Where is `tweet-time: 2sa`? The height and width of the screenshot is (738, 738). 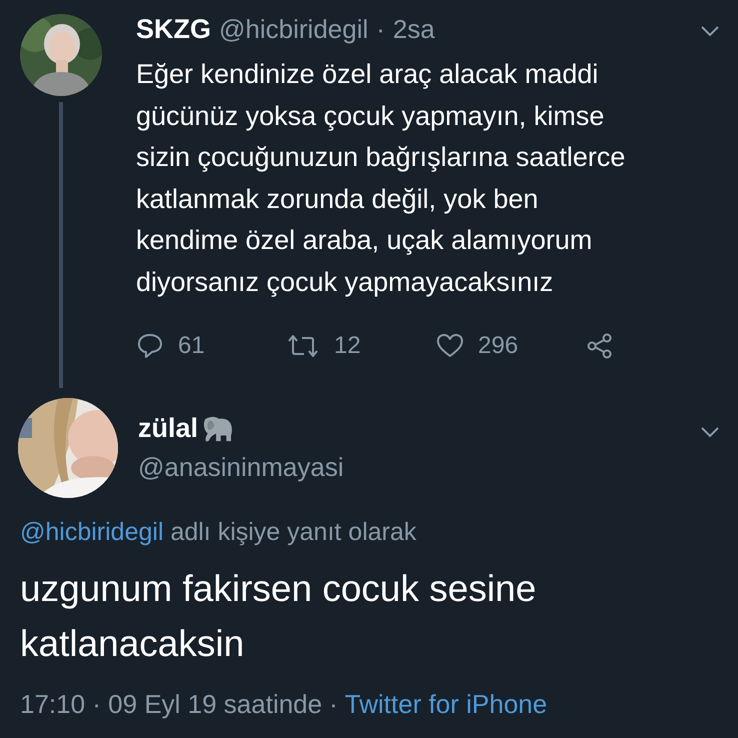 tweet-time: 2sa is located at coordinates (413, 29).